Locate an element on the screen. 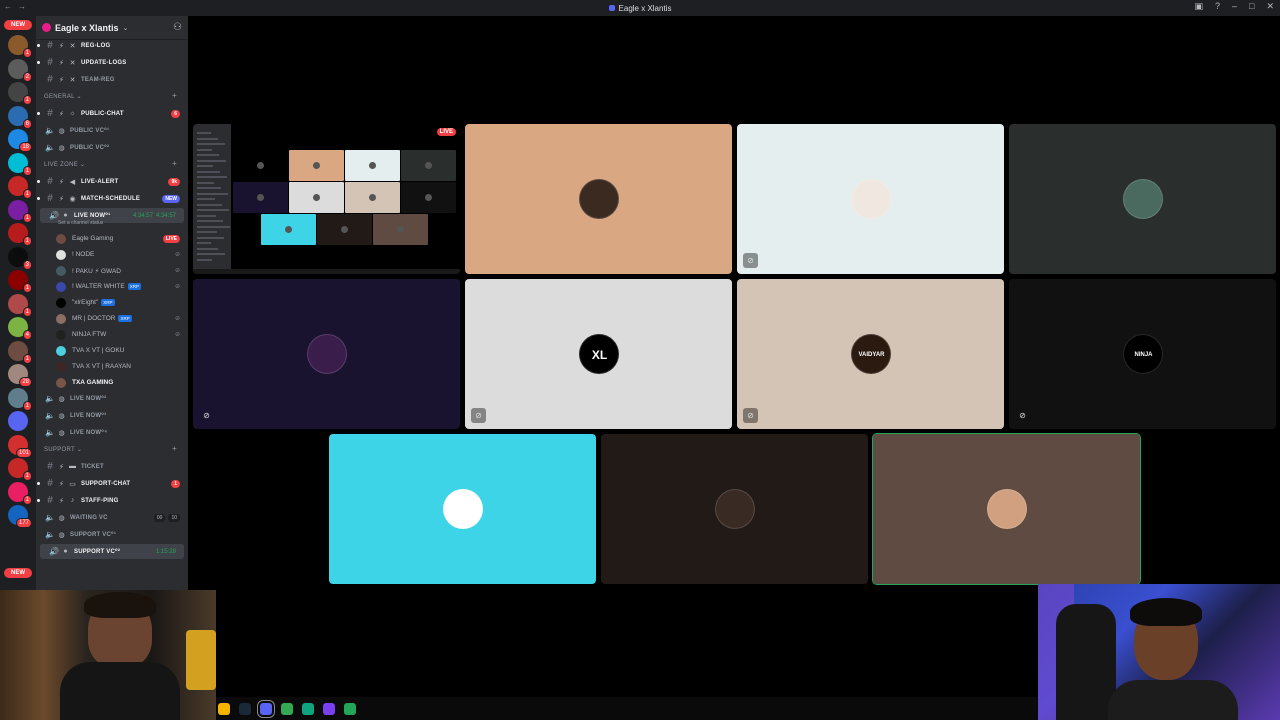 This screenshot has width=1280, height=720. category-header: GENERAL ⌄ + is located at coordinates (110, 95).